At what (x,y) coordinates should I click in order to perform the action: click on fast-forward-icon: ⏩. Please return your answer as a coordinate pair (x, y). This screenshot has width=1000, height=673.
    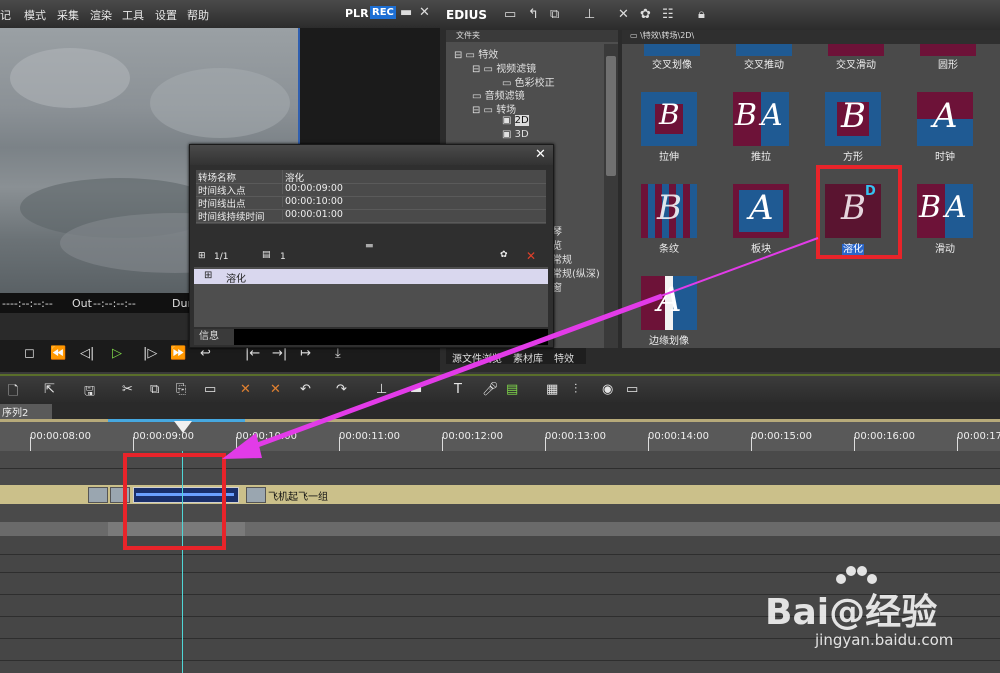
    Looking at the image, I should click on (178, 353).